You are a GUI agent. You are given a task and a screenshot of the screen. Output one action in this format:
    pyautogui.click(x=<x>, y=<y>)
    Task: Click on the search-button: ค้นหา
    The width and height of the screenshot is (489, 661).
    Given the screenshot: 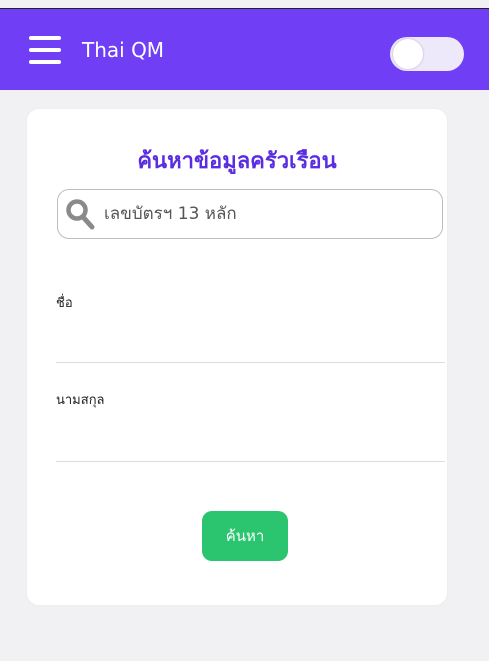 What is the action you would take?
    pyautogui.click(x=245, y=536)
    